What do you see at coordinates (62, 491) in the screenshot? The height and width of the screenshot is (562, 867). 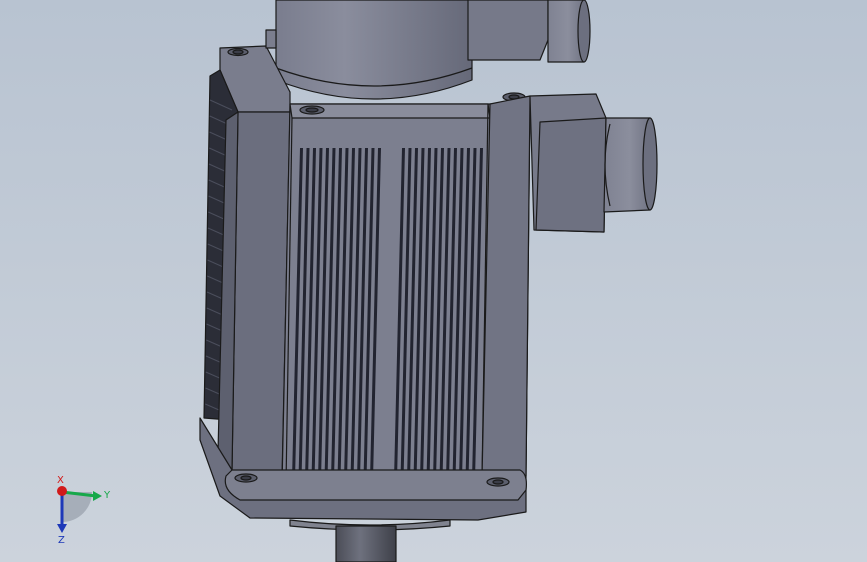 I see `x-axis` at bounding box center [62, 491].